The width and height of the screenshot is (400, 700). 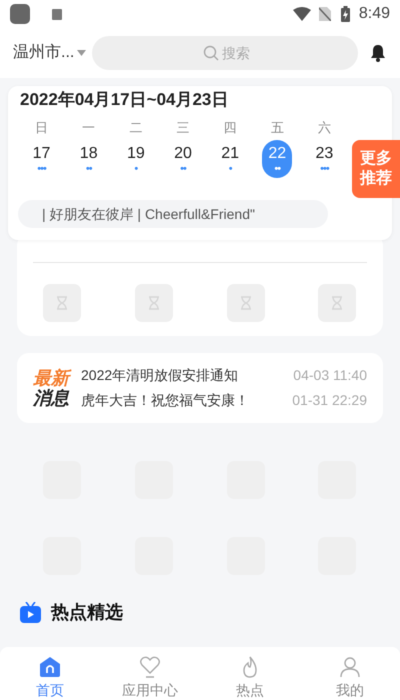 I want to click on tab-item: 热点, so click(x=250, y=673).